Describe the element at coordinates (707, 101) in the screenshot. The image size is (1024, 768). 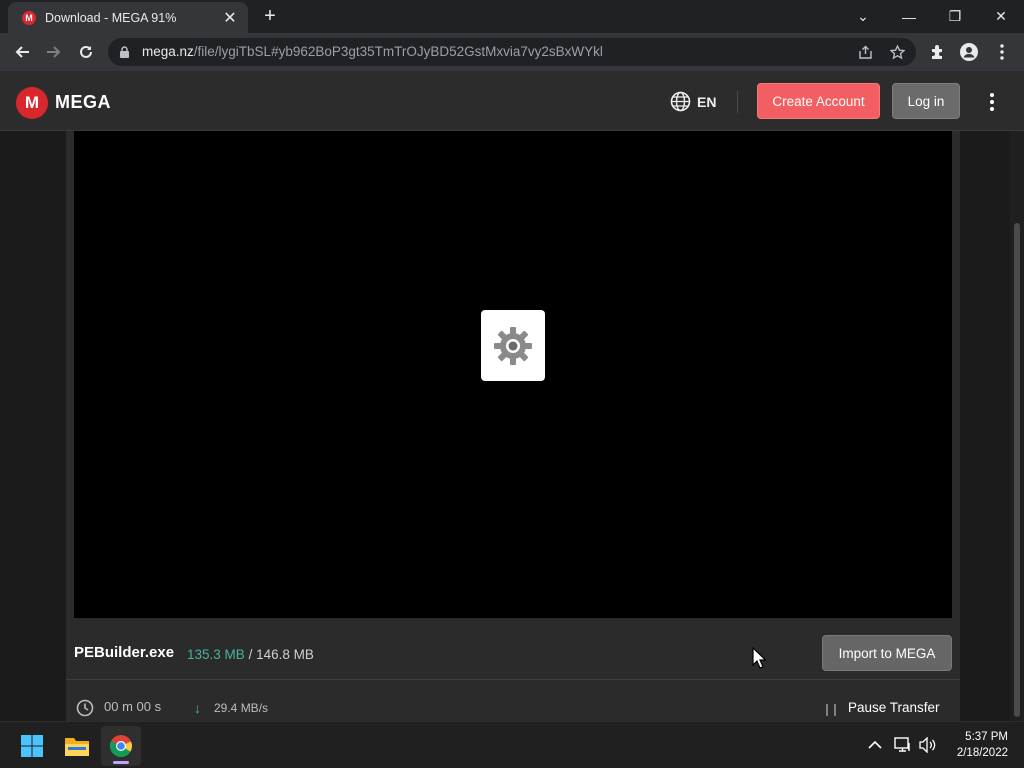
I see `language-label: EN` at that location.